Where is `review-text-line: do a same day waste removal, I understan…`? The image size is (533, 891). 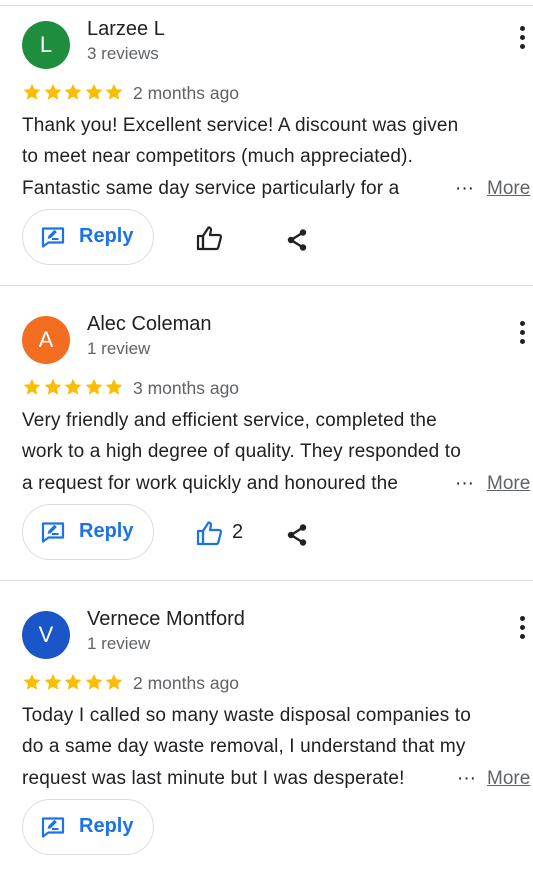 review-text-line: do a same day waste removal, I understan… is located at coordinates (244, 746).